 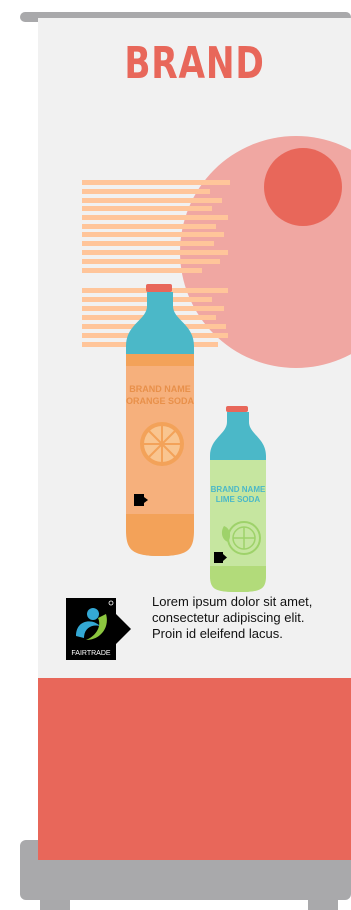 What do you see at coordinates (123, 629) in the screenshot?
I see `fairtrade-arrow` at bounding box center [123, 629].